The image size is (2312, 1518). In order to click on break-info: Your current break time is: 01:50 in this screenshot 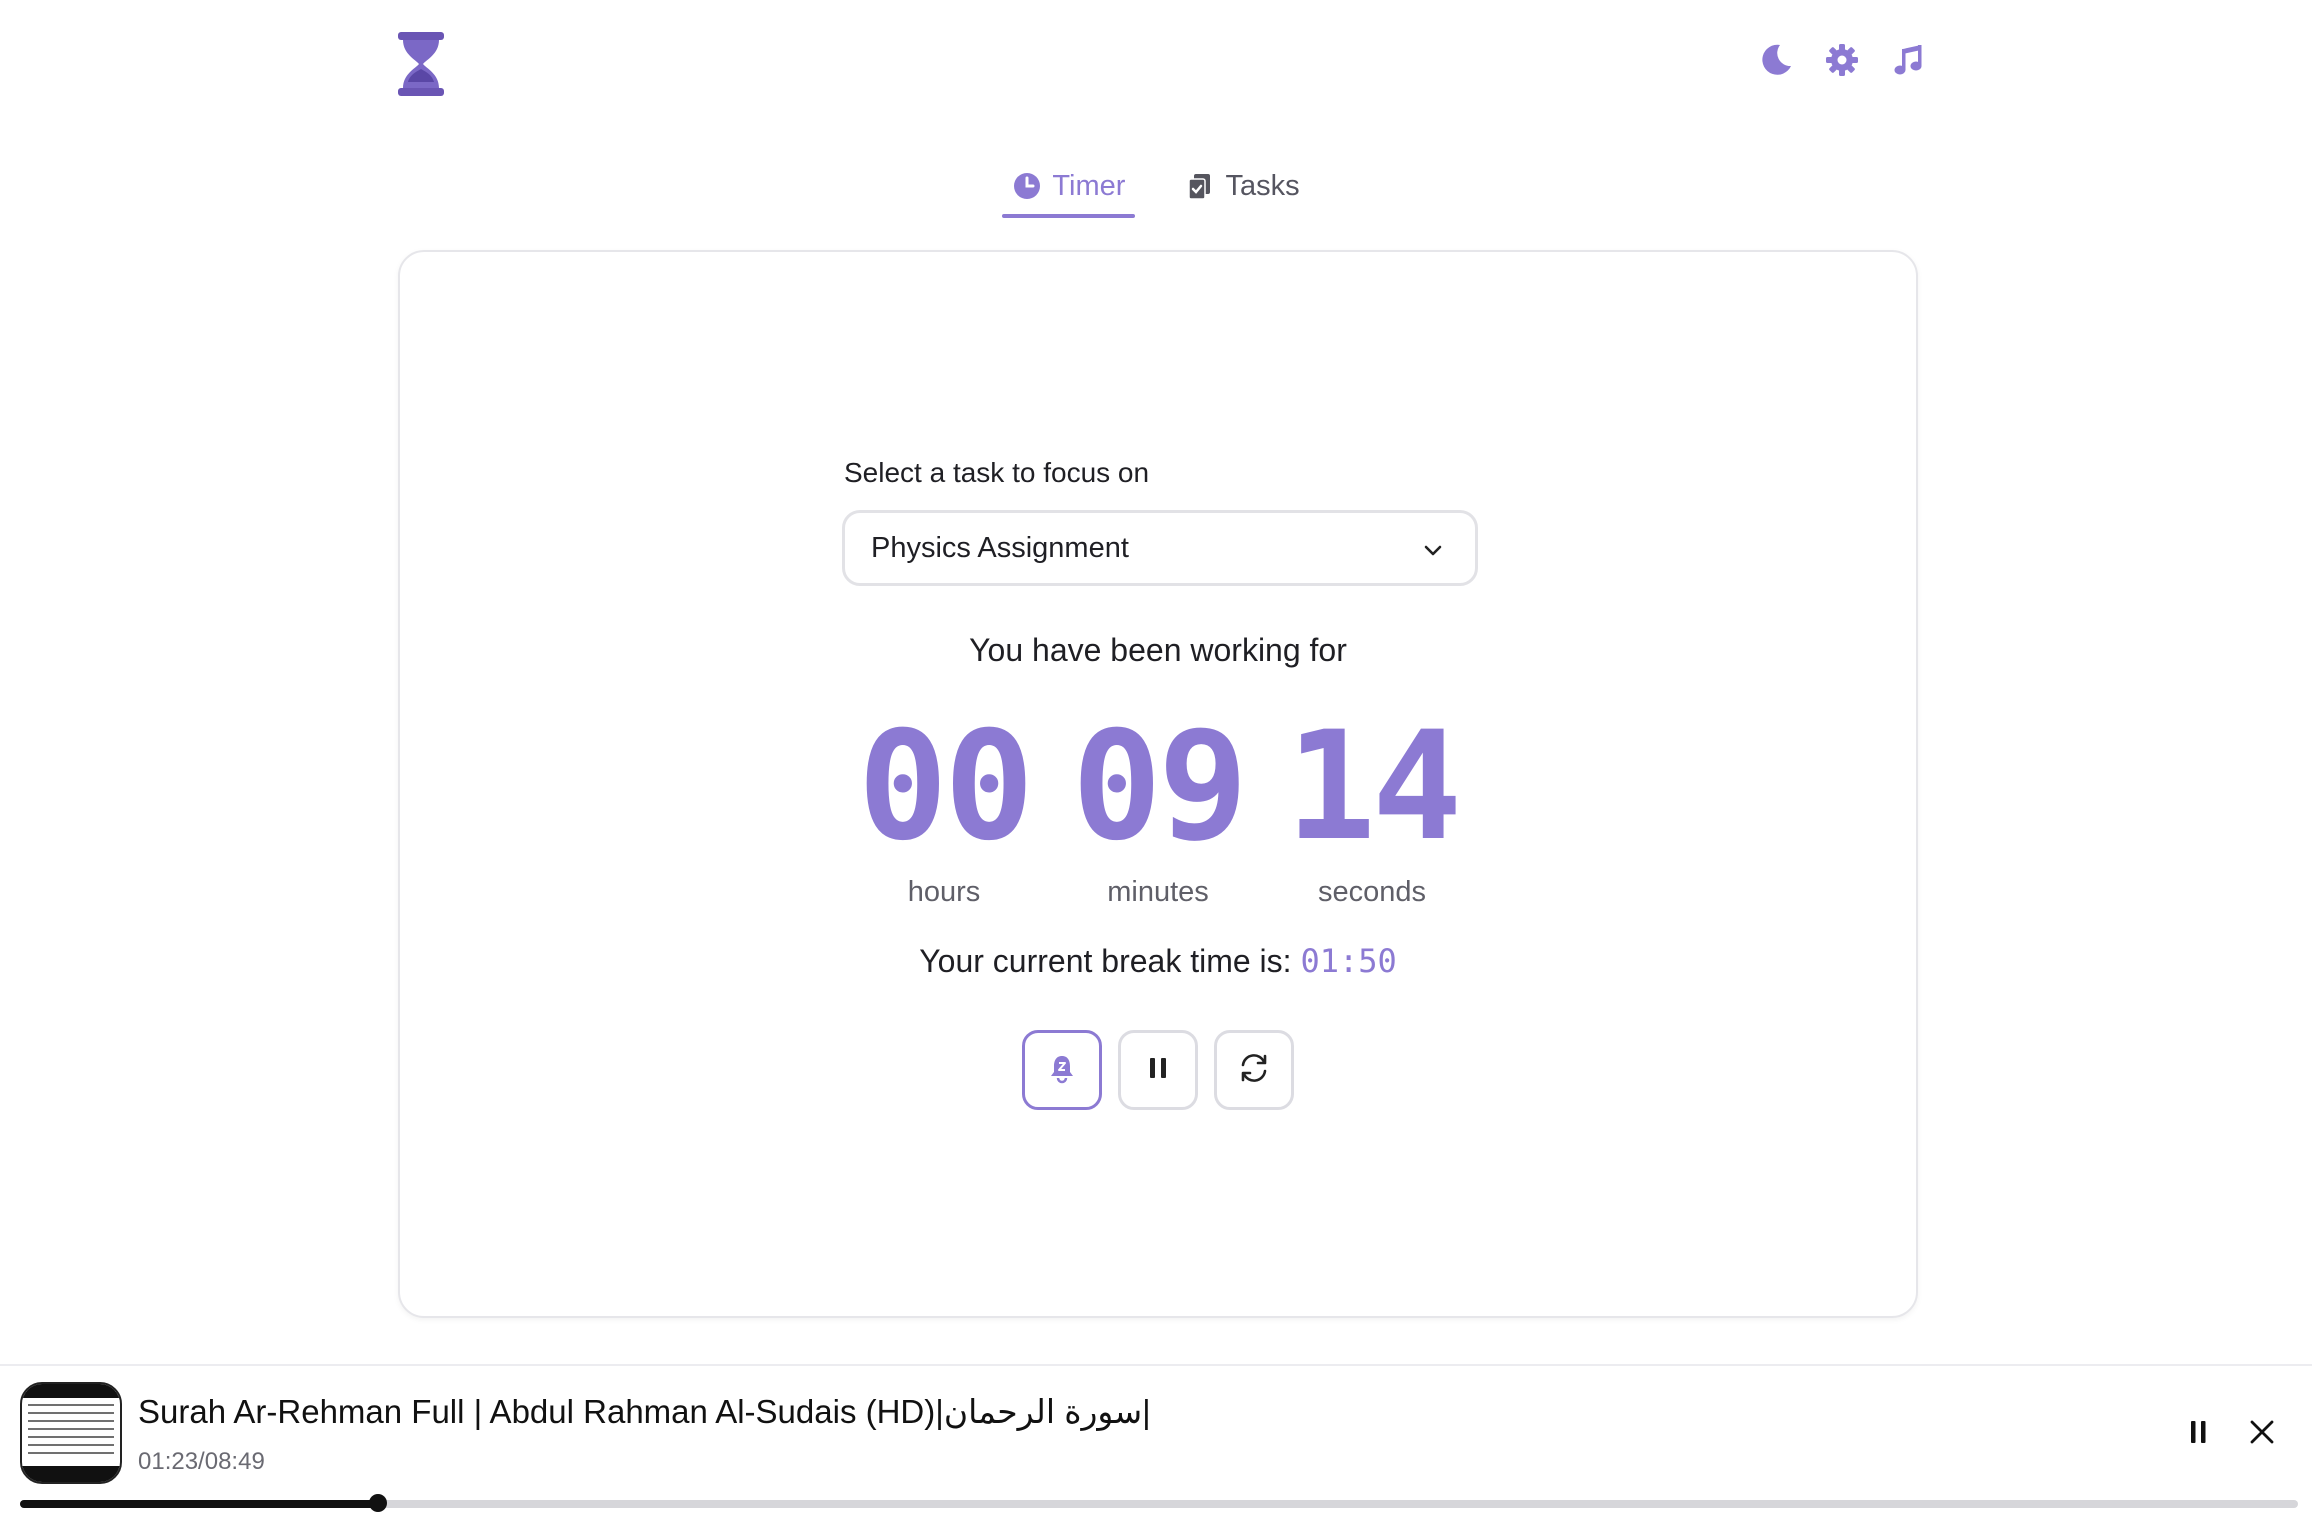, I will do `click(1158, 961)`.